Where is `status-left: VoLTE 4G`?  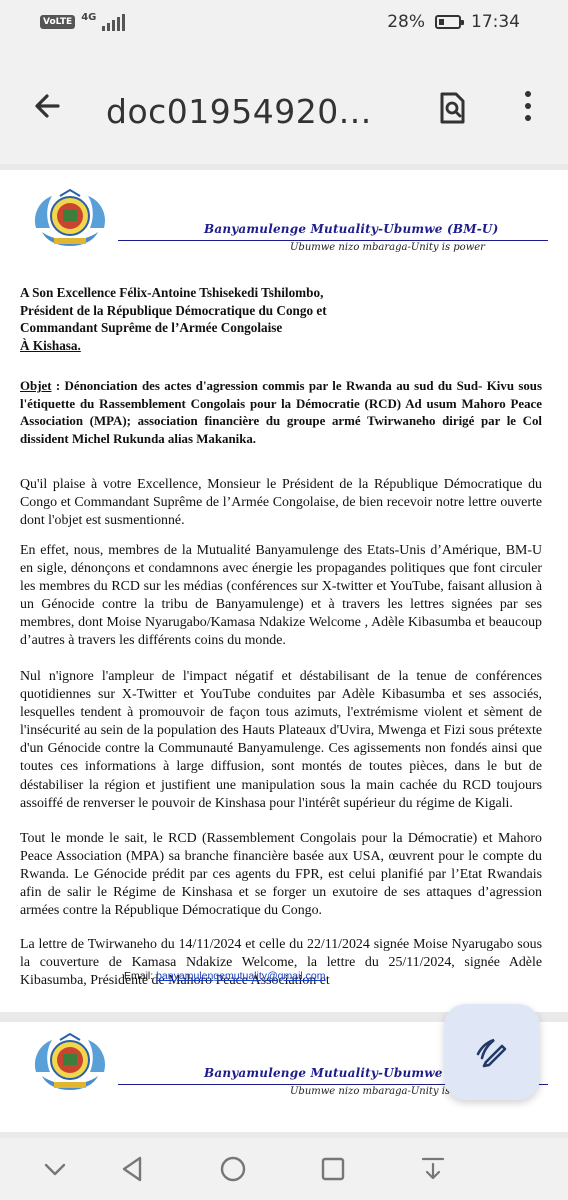 status-left: VoLTE 4G is located at coordinates (83, 21).